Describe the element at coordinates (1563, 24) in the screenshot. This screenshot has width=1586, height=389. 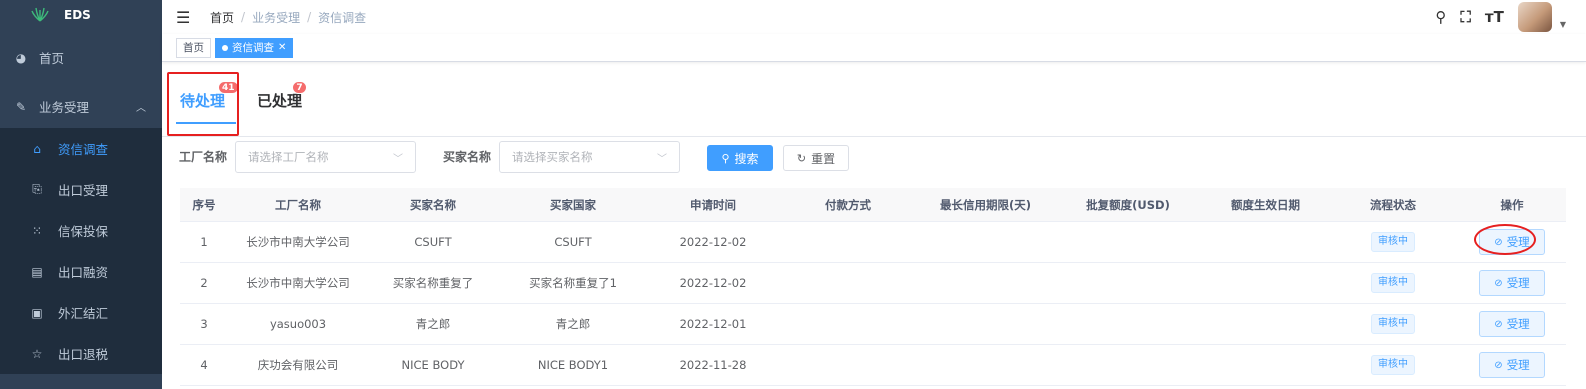
I see `caret-down-icon: ▼` at that location.